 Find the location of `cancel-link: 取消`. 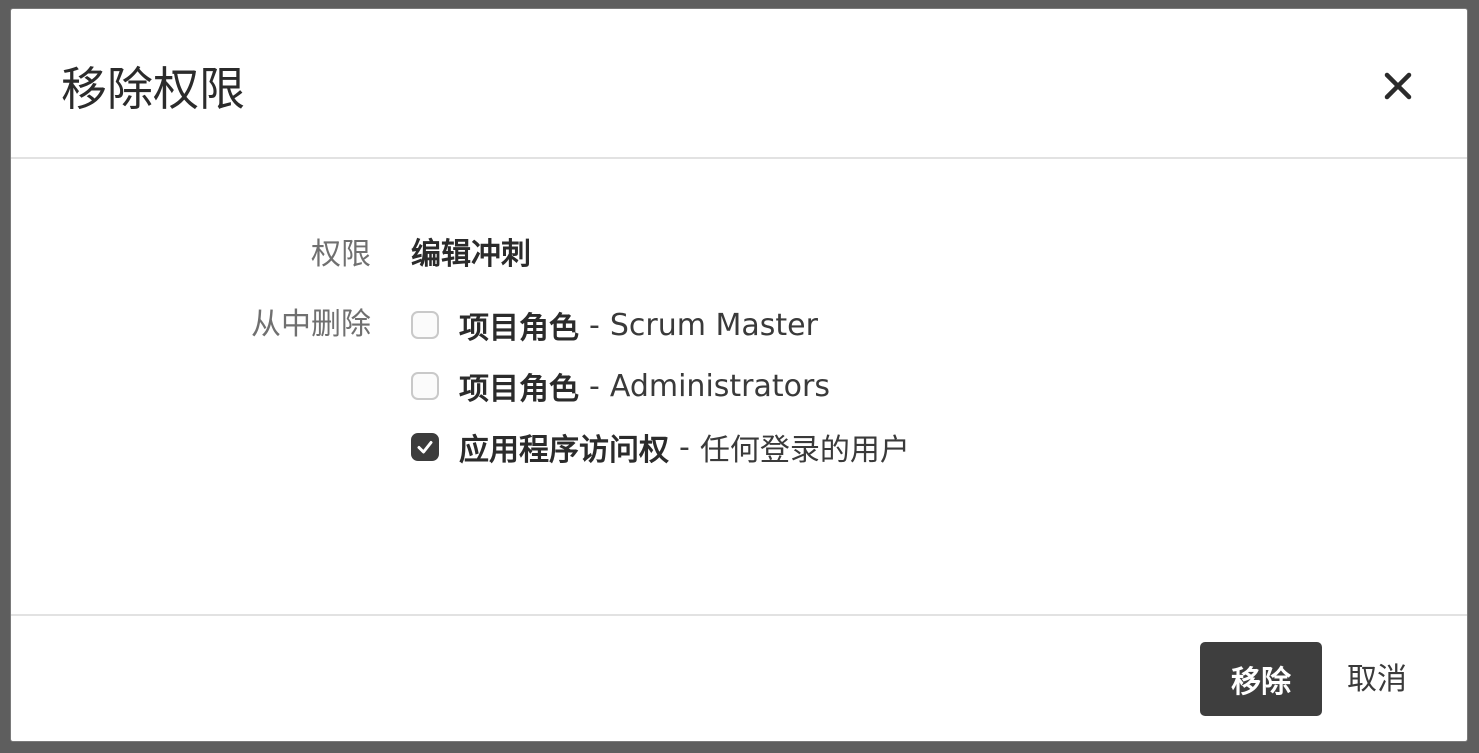

cancel-link: 取消 is located at coordinates (1377, 680).